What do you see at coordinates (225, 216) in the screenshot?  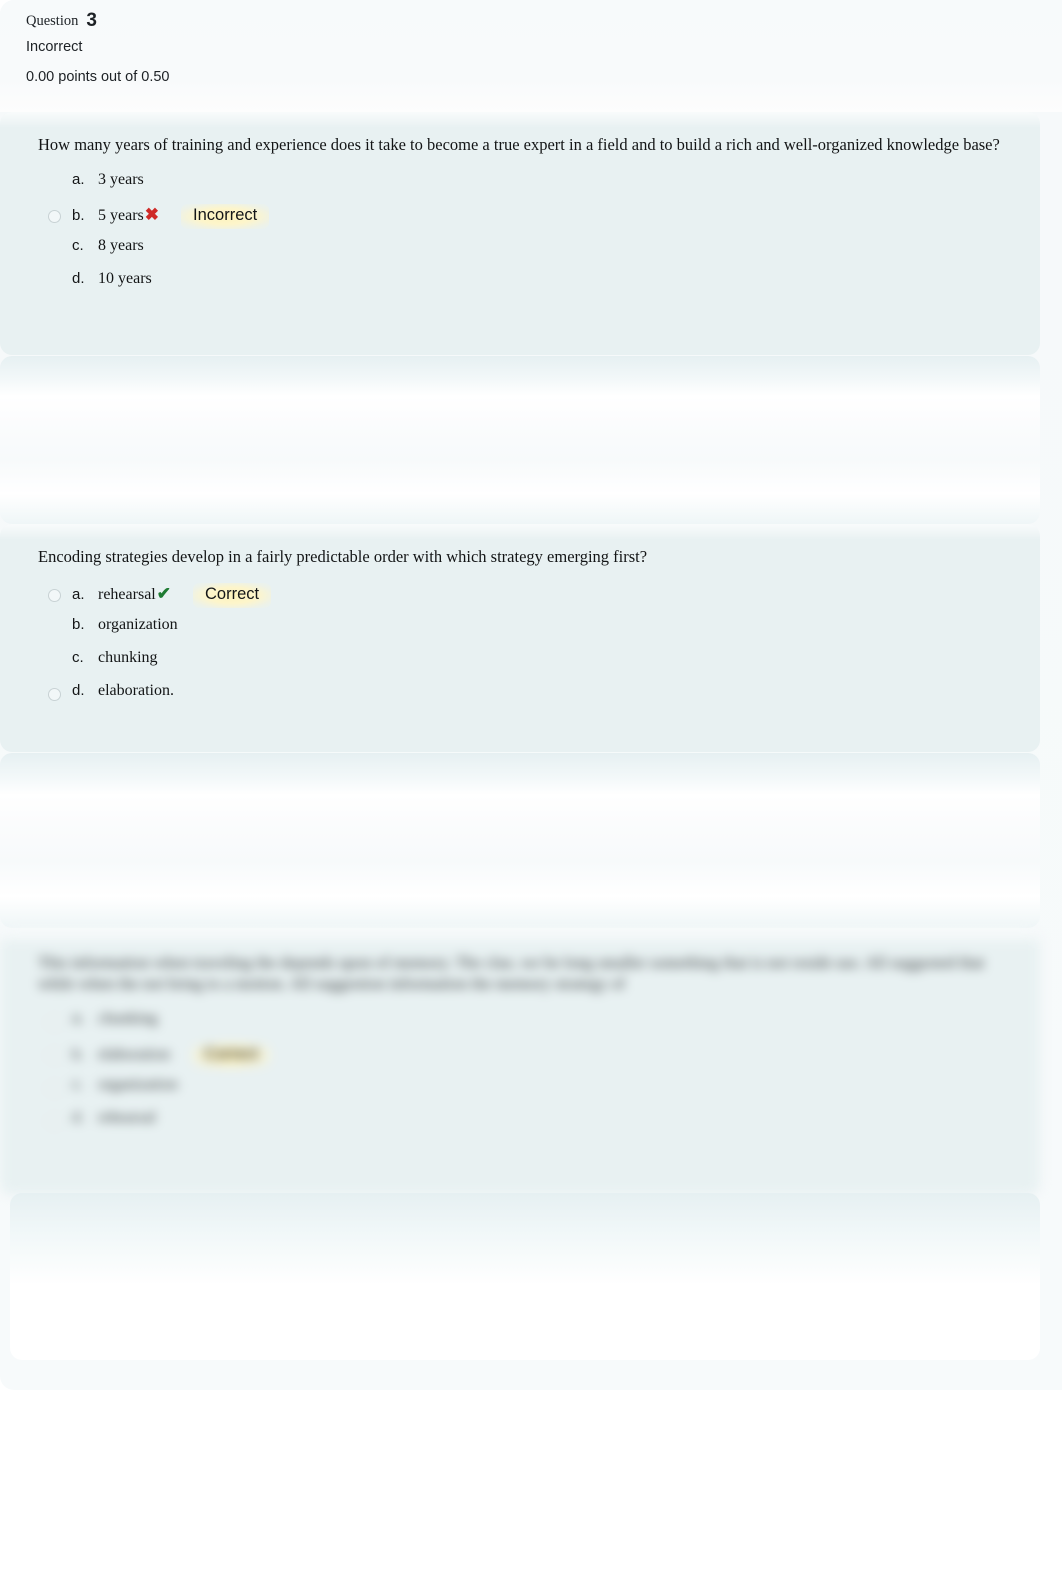 I see `feedback-badge: Incorrect` at bounding box center [225, 216].